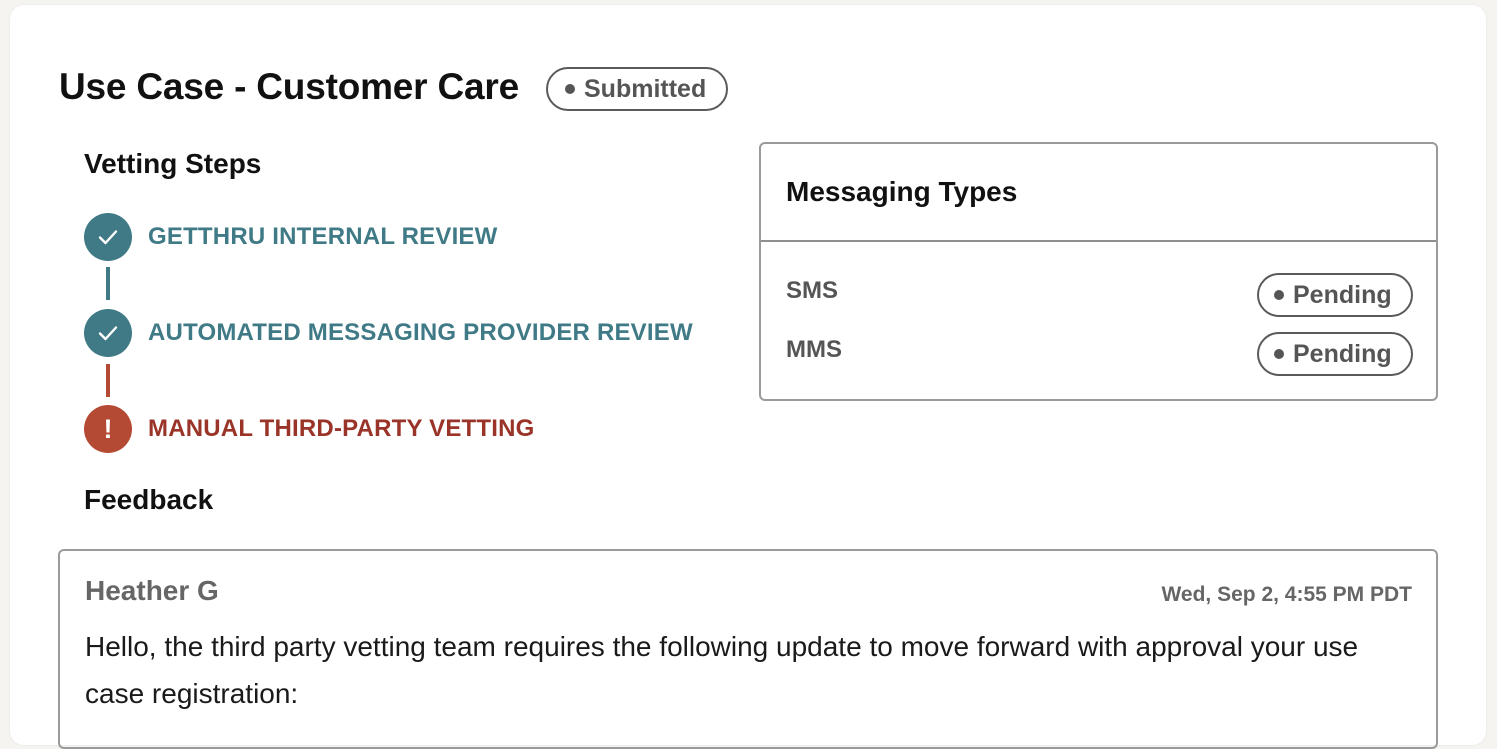 This screenshot has height=749, width=1497. What do you see at coordinates (152, 590) in the screenshot?
I see `feedback-author: Heather G` at bounding box center [152, 590].